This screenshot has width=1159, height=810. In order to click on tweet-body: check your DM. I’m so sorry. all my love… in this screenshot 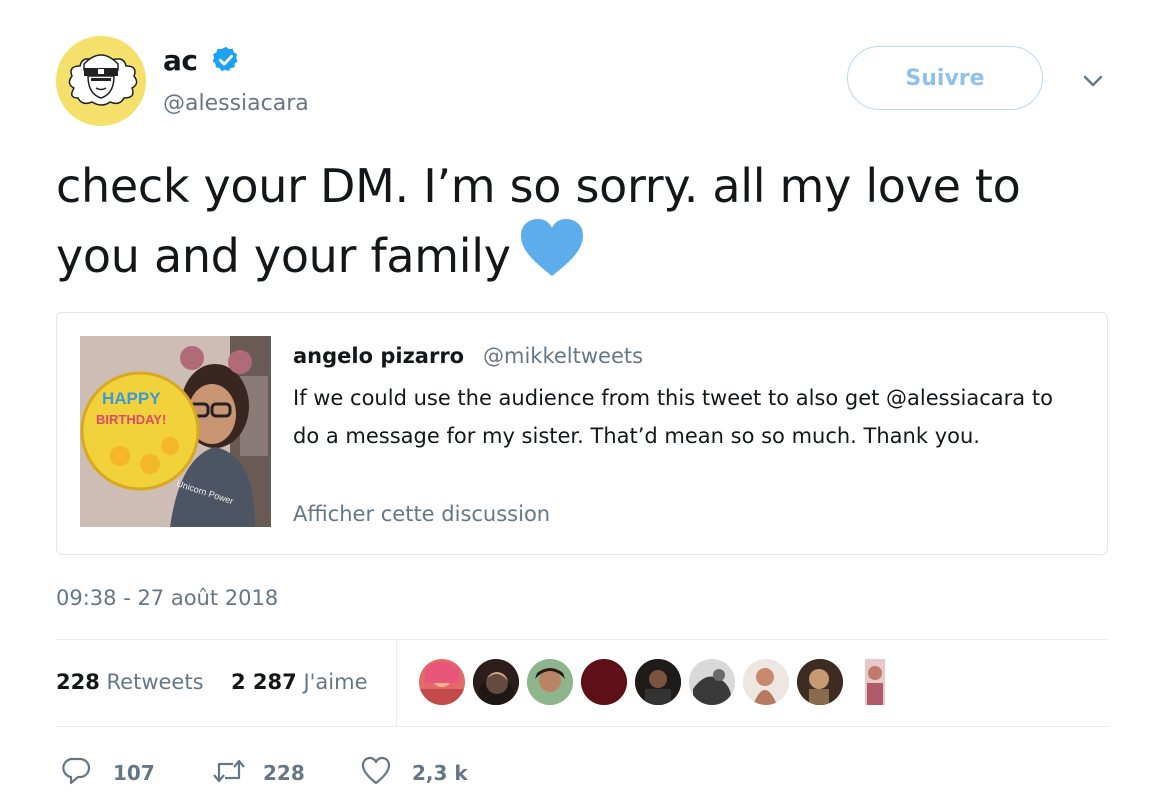, I will do `click(581, 221)`.